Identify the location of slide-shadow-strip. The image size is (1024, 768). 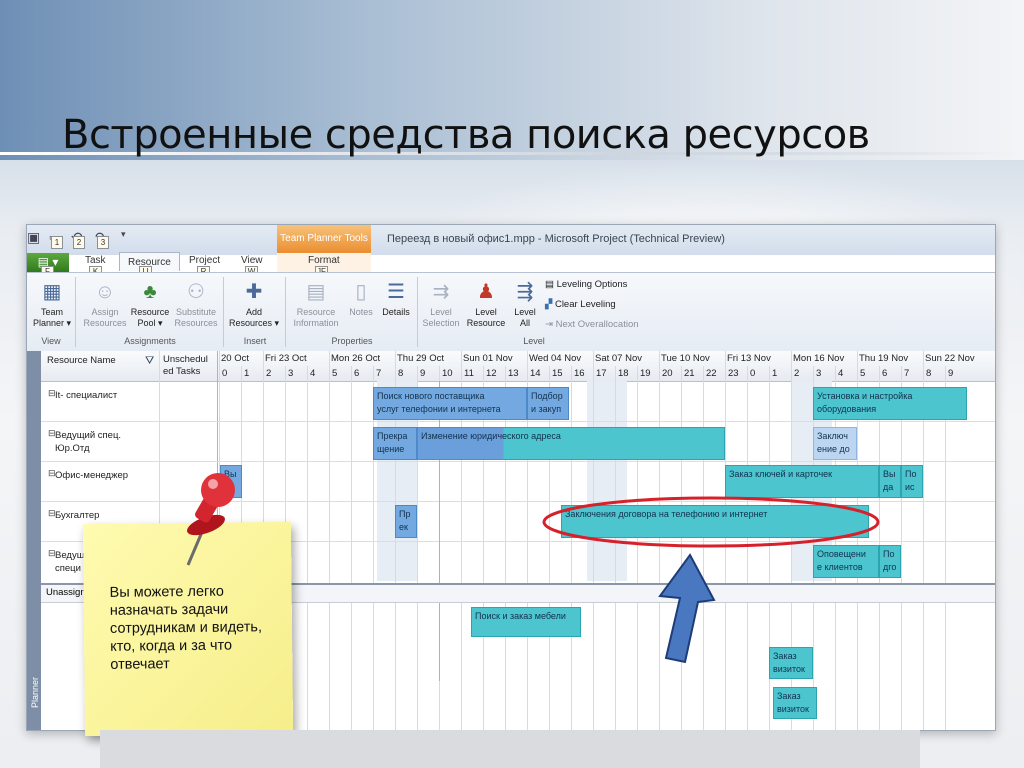
(510, 749).